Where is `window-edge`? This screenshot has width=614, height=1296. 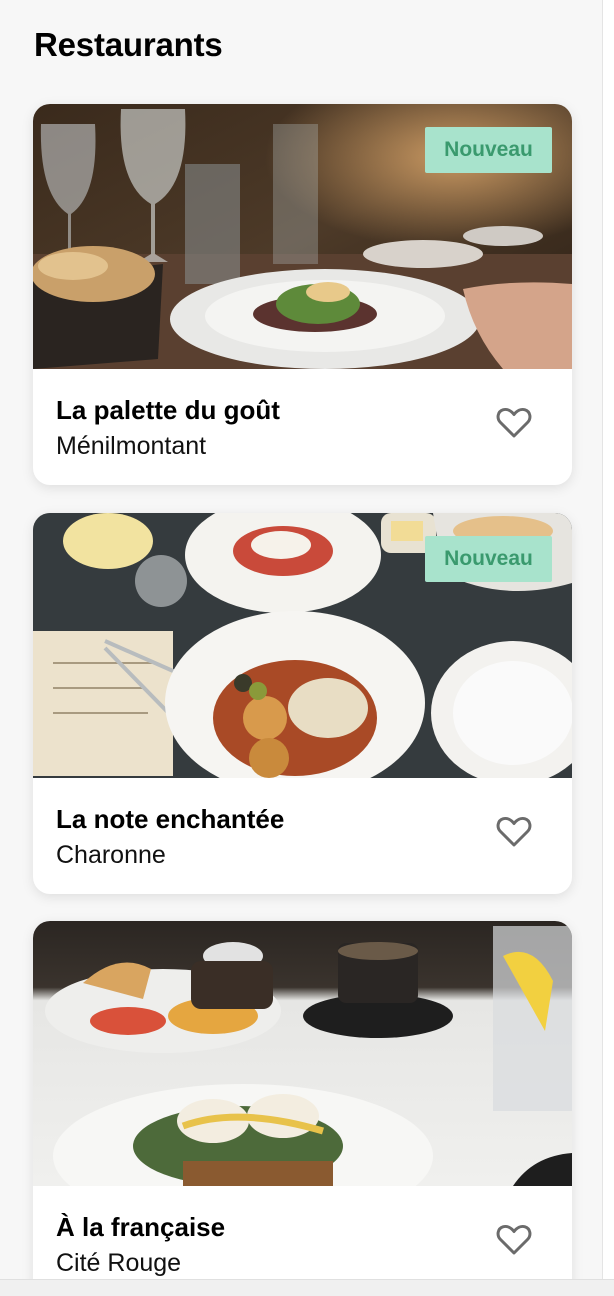 window-edge is located at coordinates (608, 648).